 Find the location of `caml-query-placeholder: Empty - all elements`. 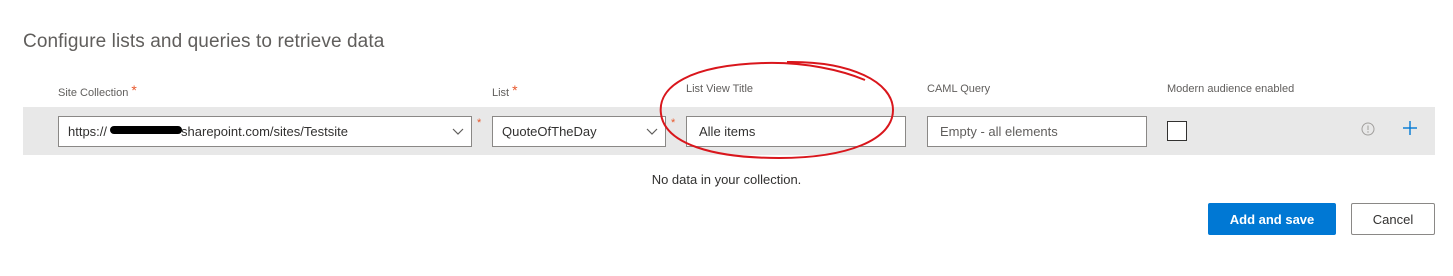

caml-query-placeholder: Empty - all elements is located at coordinates (999, 131).